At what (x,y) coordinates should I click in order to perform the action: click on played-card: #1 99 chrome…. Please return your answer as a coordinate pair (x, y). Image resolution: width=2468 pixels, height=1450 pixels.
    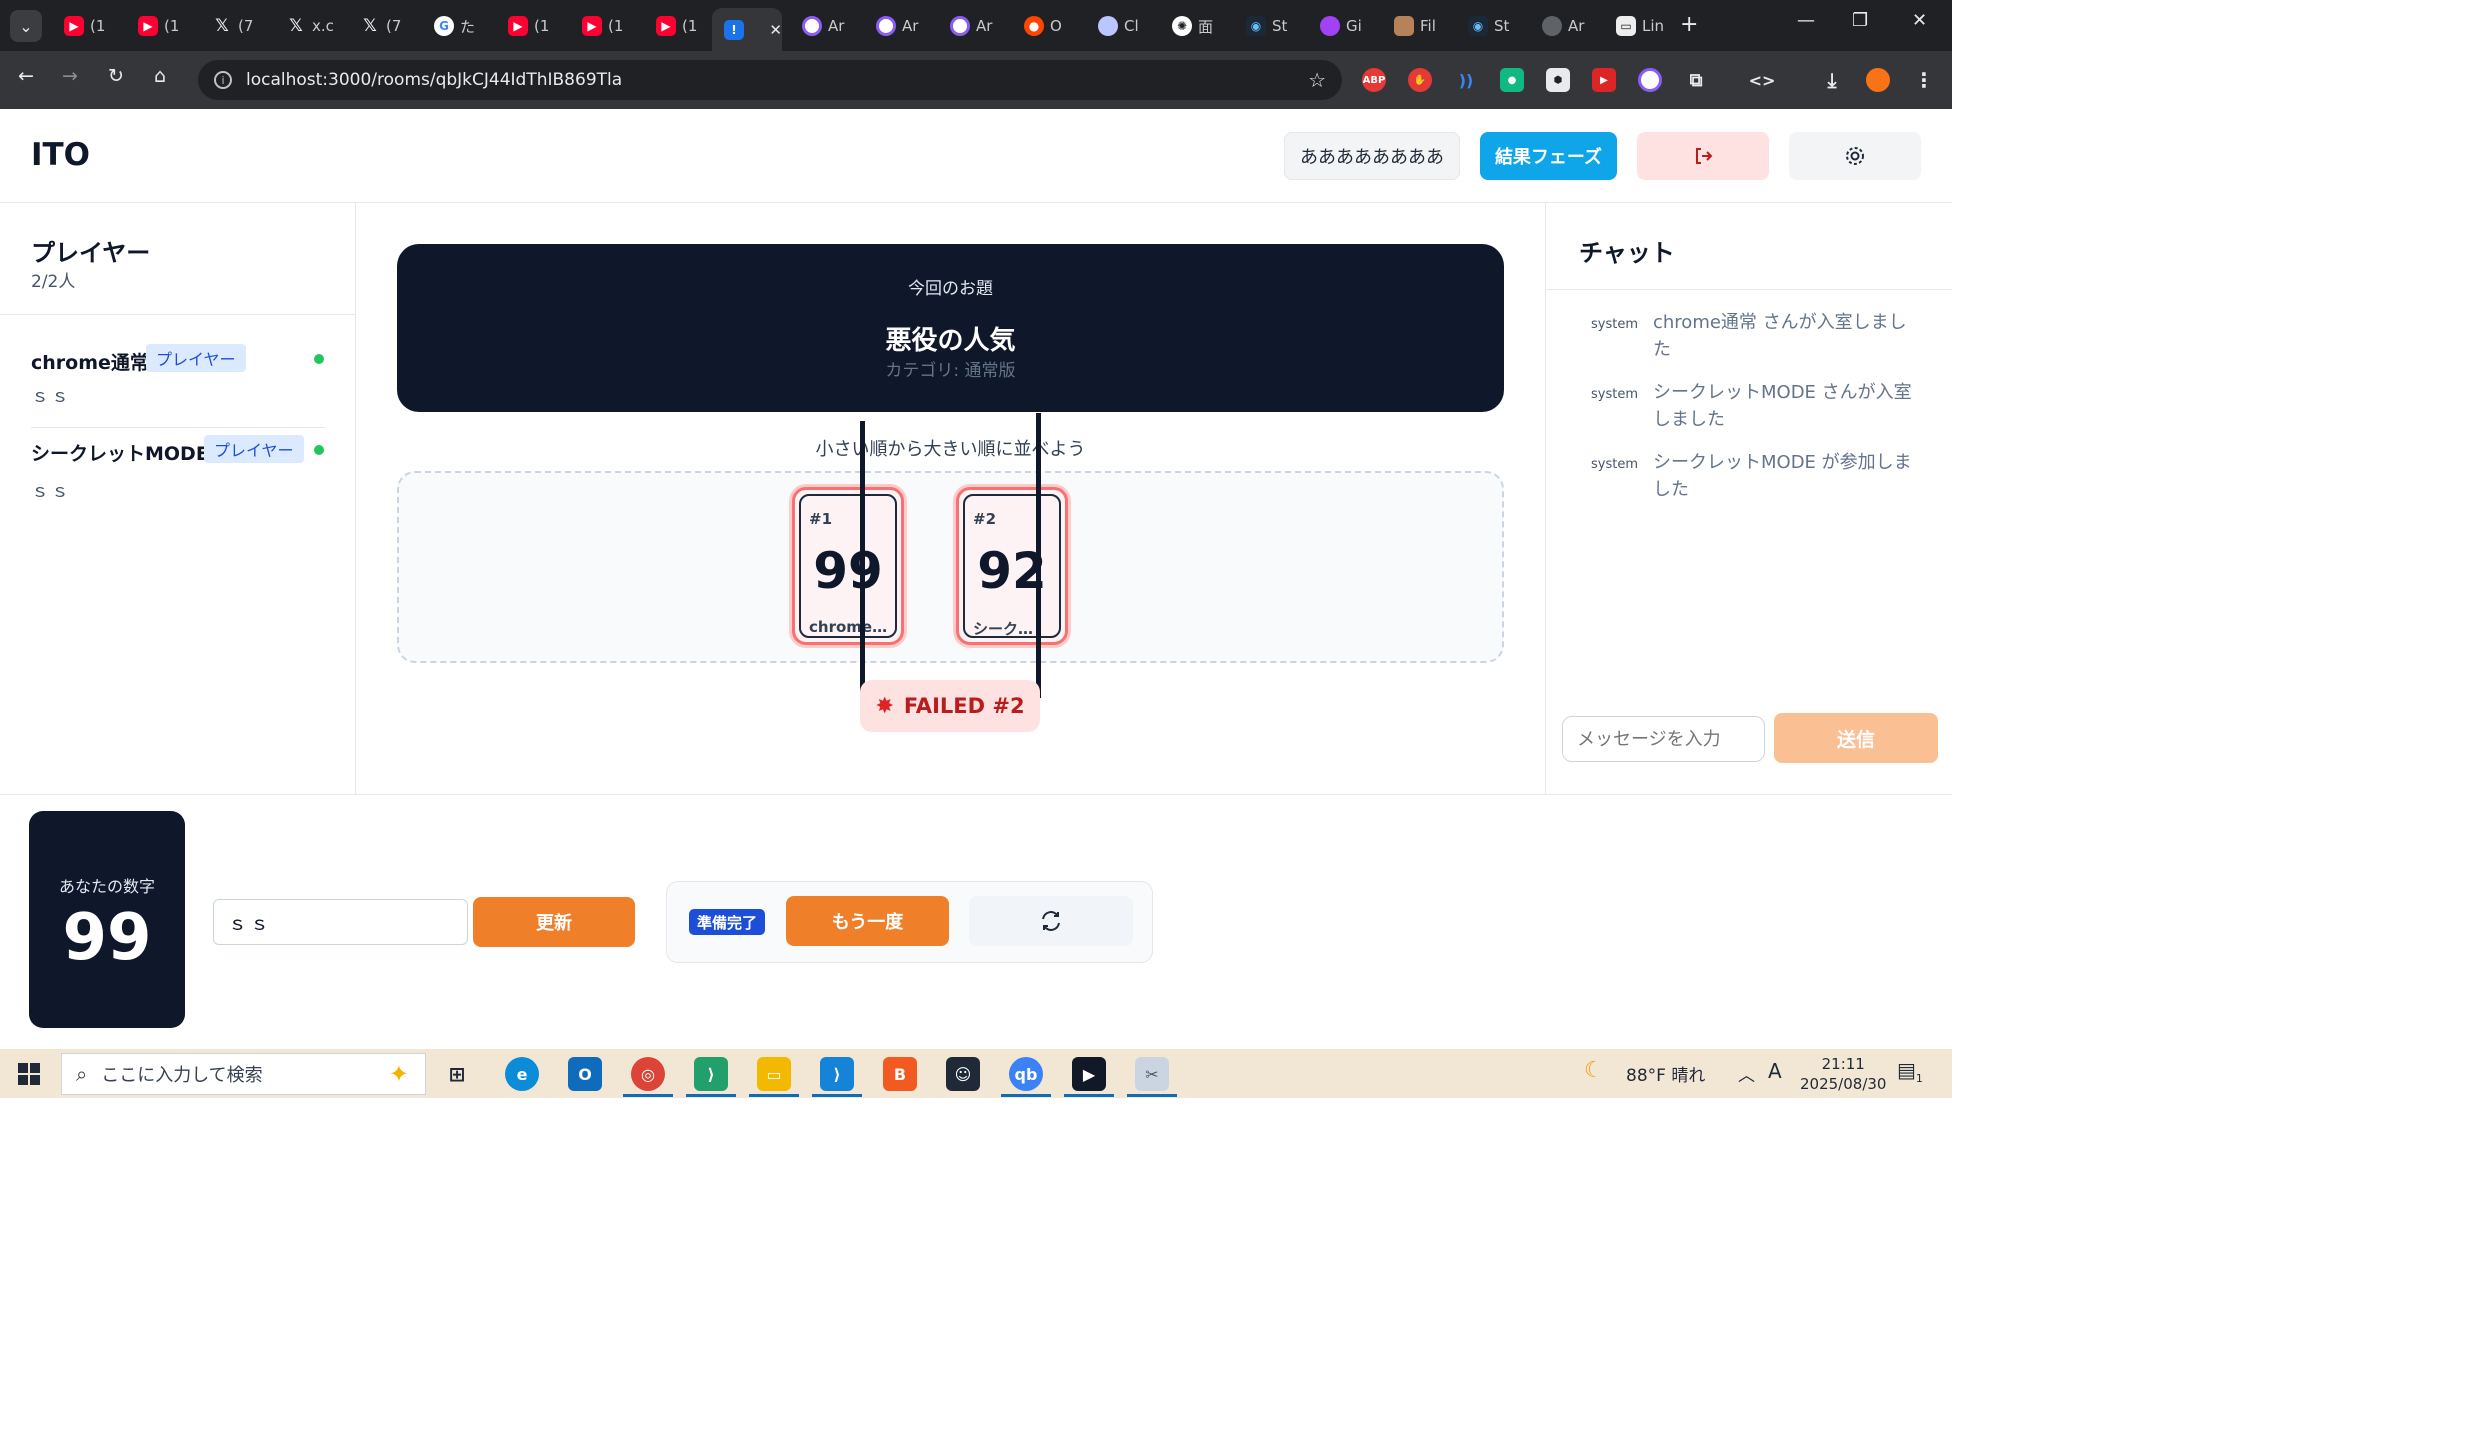
    Looking at the image, I should click on (848, 566).